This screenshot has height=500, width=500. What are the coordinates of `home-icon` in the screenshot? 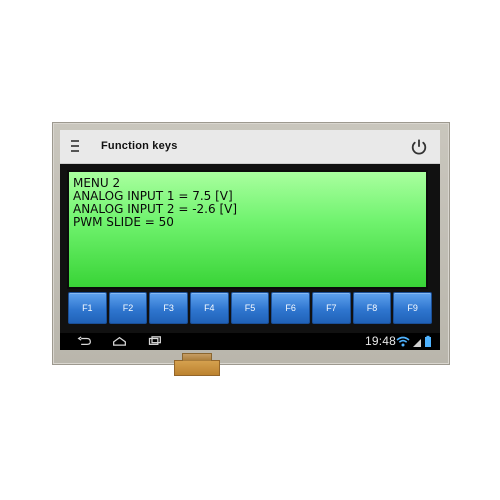 It's located at (119, 341).